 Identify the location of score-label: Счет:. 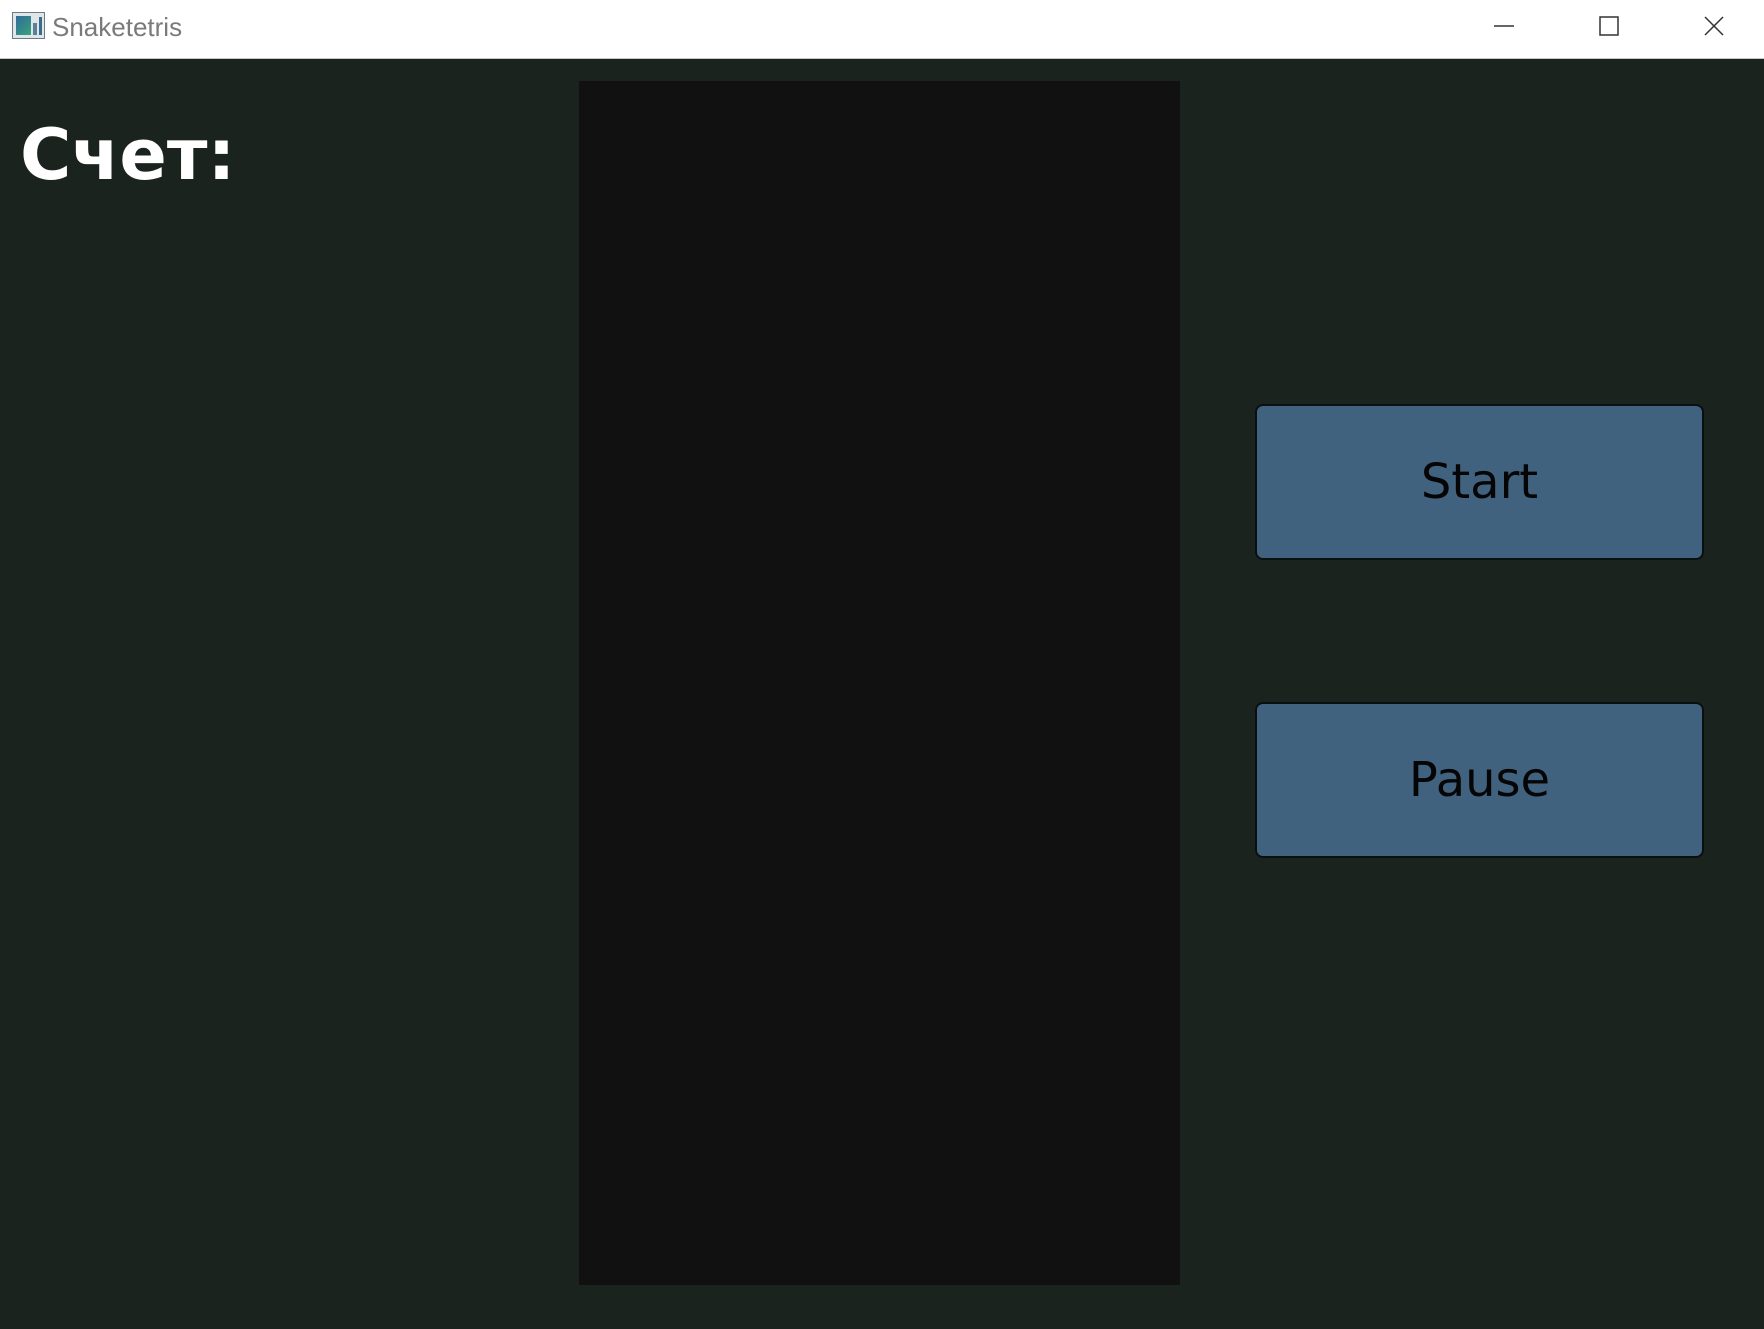
(128, 155).